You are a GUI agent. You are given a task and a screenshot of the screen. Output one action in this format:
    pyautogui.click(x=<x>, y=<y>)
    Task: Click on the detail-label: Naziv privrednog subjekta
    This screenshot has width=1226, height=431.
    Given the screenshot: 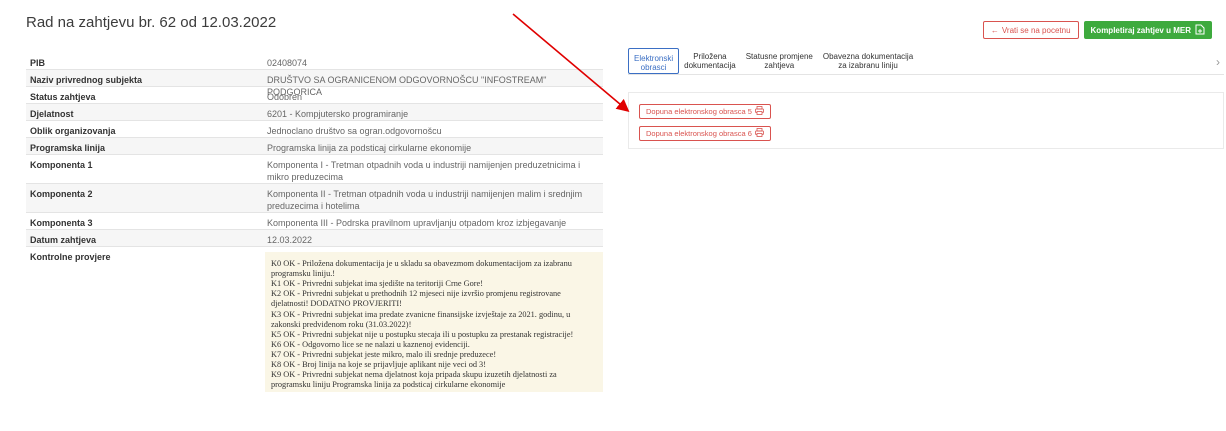 What is the action you would take?
    pyautogui.click(x=86, y=80)
    